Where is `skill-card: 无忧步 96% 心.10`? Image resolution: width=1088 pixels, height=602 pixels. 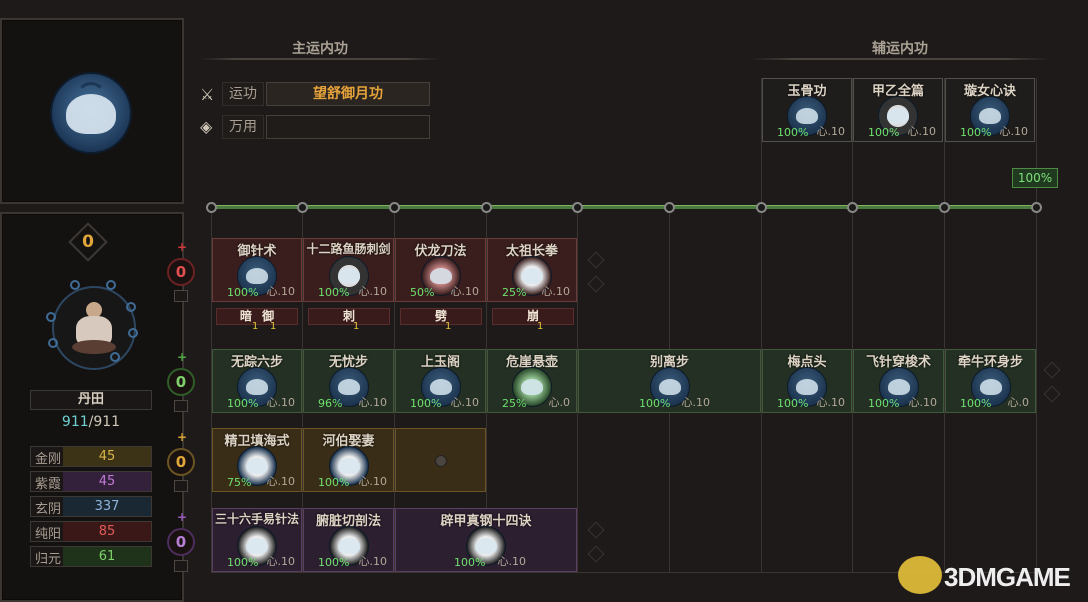 skill-card: 无忧步 96% 心.10 is located at coordinates (348, 381).